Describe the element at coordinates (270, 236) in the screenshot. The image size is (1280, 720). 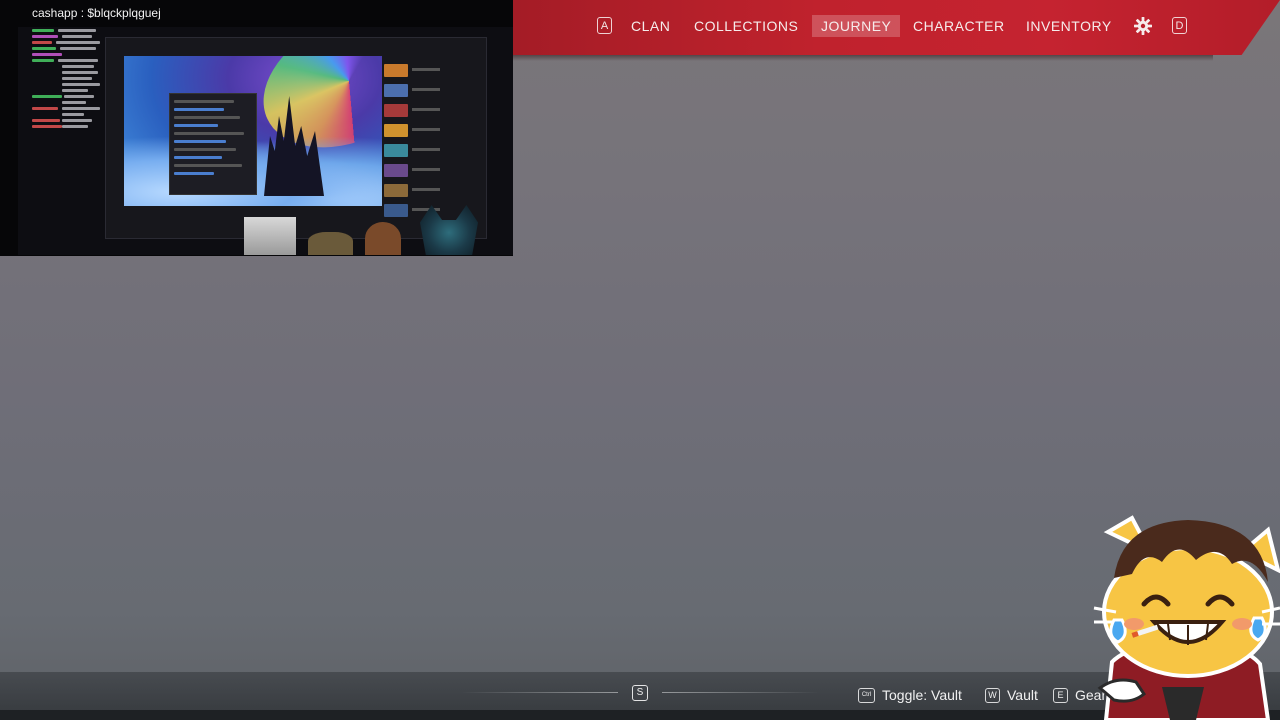
I see `avatar-man-sketch` at that location.